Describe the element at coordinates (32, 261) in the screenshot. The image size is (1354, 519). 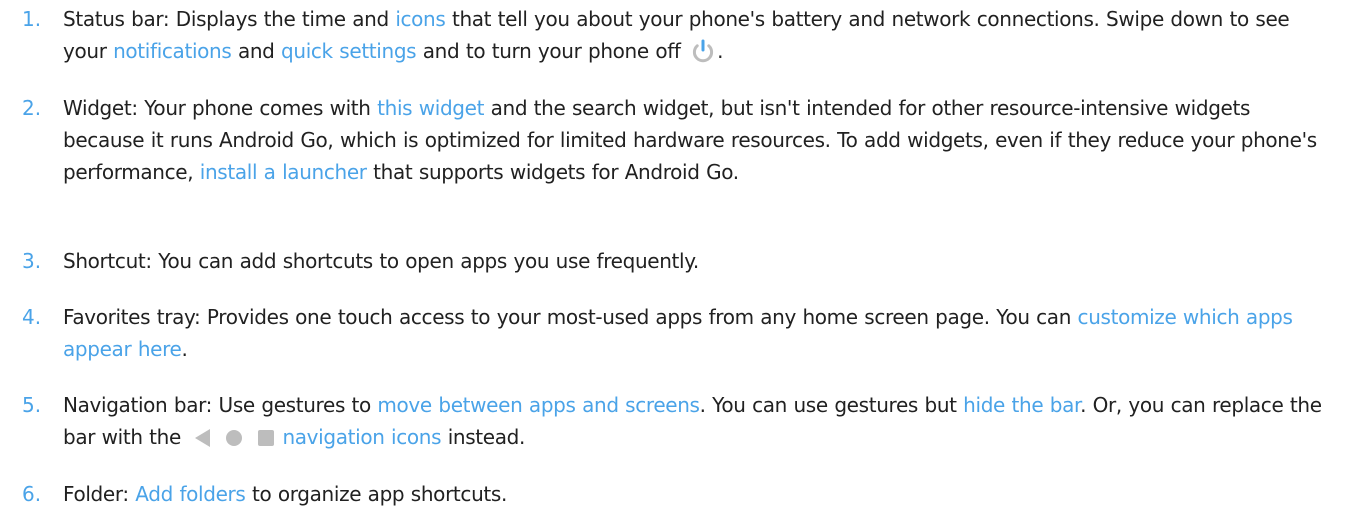
I see `item-number: 3.` at that location.